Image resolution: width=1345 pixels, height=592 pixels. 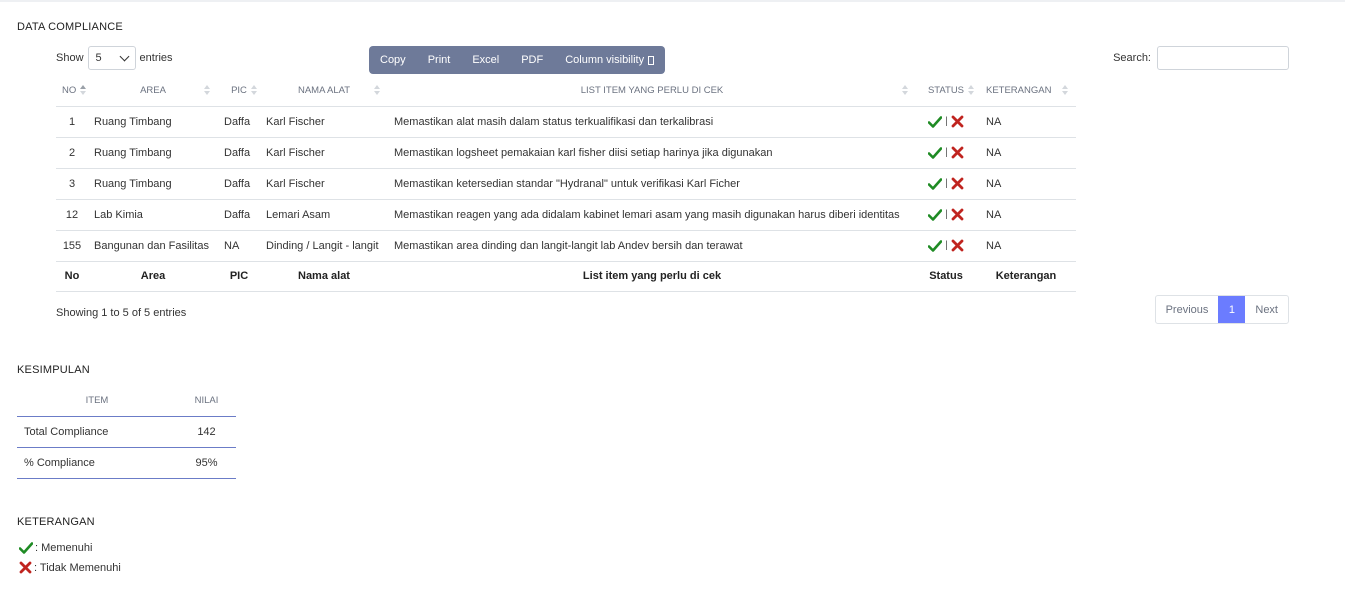 What do you see at coordinates (1223, 58) in the screenshot?
I see `search-input` at bounding box center [1223, 58].